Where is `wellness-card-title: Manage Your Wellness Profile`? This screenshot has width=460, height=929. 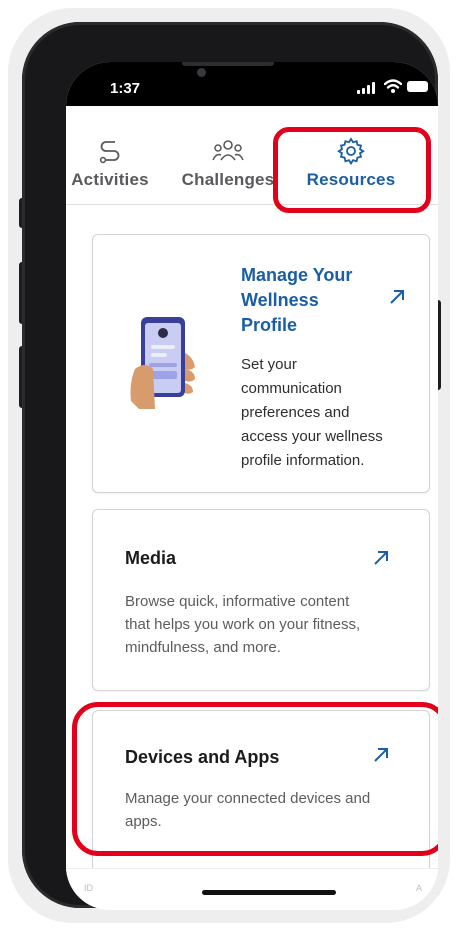 wellness-card-title: Manage Your Wellness Profile is located at coordinates (316, 300).